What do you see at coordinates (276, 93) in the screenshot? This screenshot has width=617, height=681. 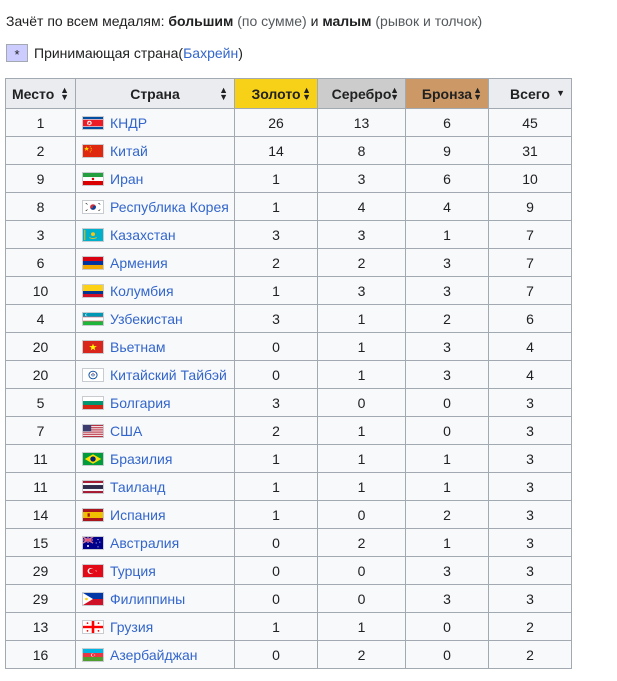 I see `header-gold: Золото ▲ ▼` at bounding box center [276, 93].